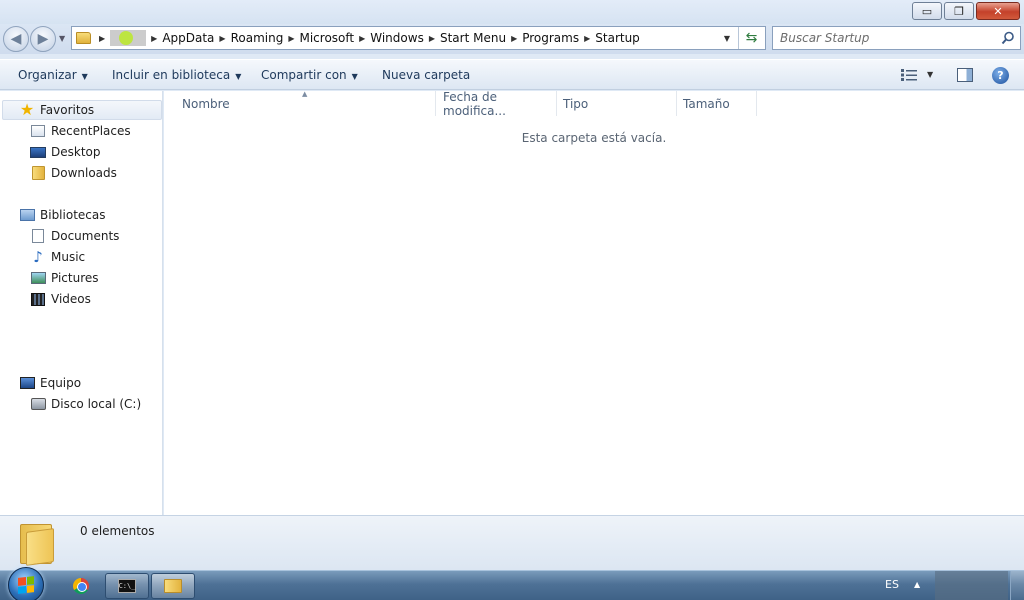 The height and width of the screenshot is (600, 1024). What do you see at coordinates (71, 299) in the screenshot?
I see `nav-item-label: Videos` at bounding box center [71, 299].